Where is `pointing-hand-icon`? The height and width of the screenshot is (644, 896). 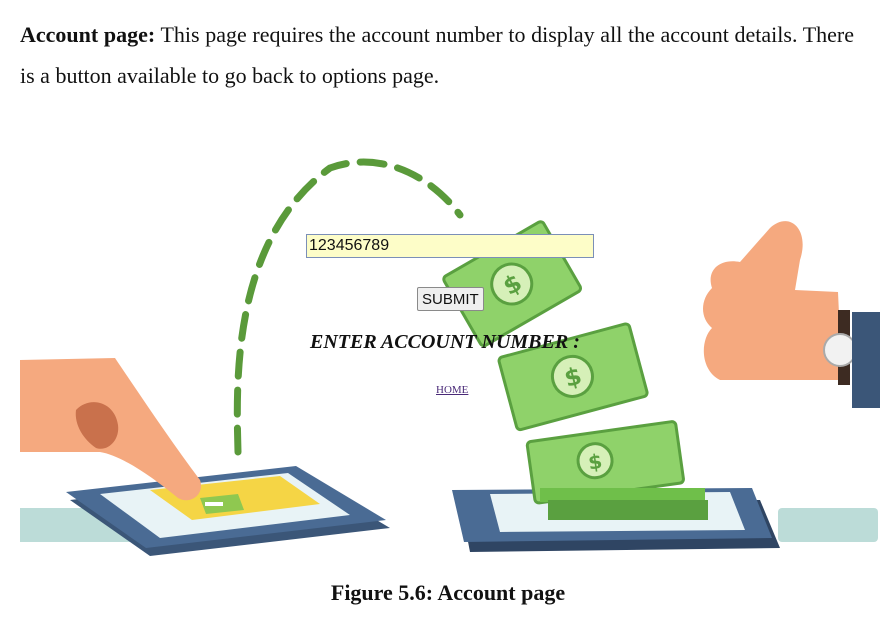
pointing-hand-icon is located at coordinates (110, 429).